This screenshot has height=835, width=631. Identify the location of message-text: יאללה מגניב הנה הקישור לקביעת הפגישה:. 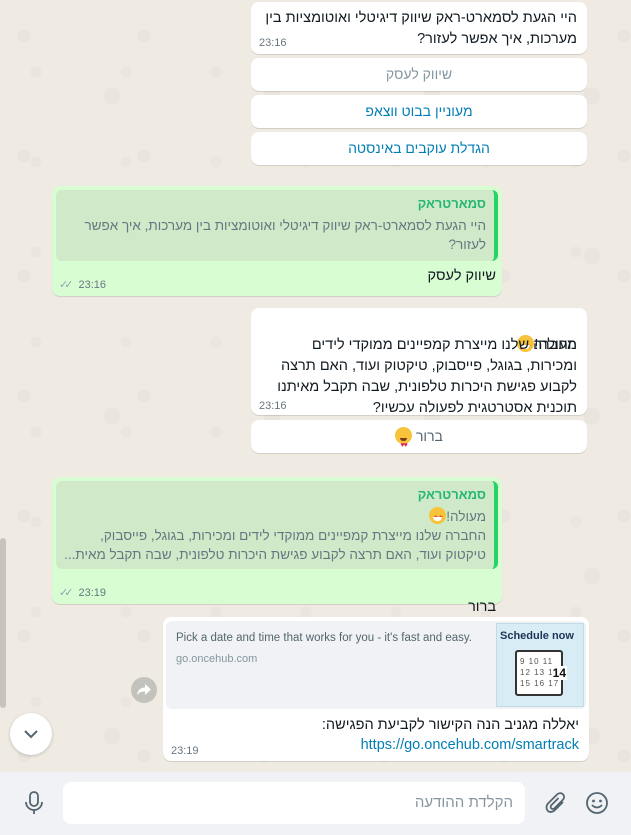
(450, 725).